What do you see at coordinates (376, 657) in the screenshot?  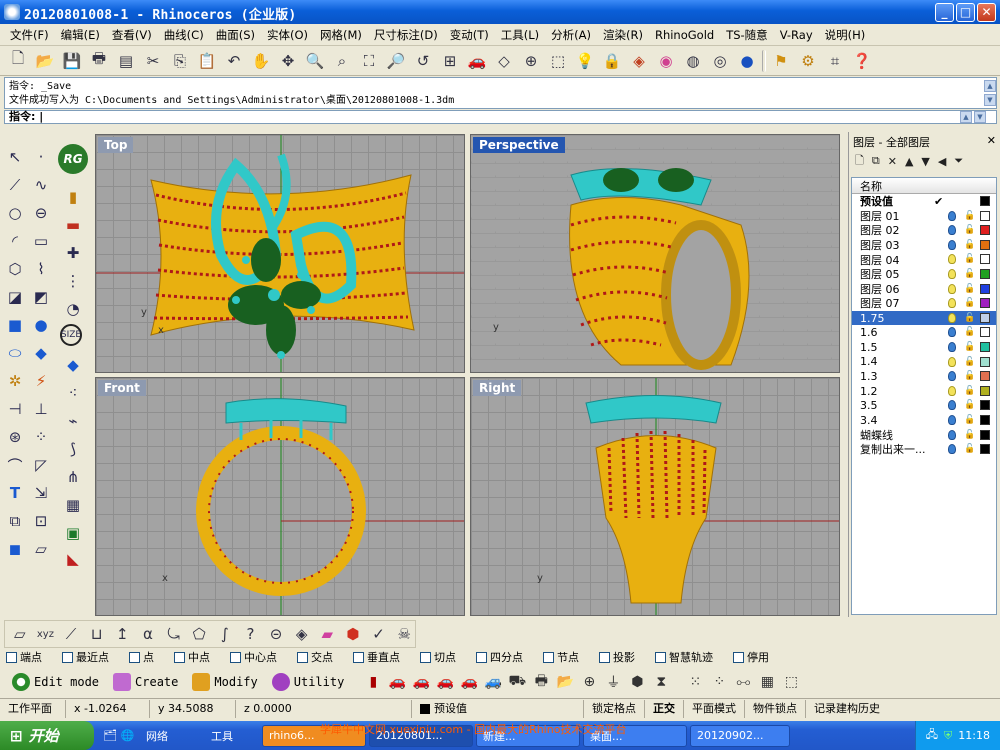 I see `osnap-perpendicular: 垂直点` at bounding box center [376, 657].